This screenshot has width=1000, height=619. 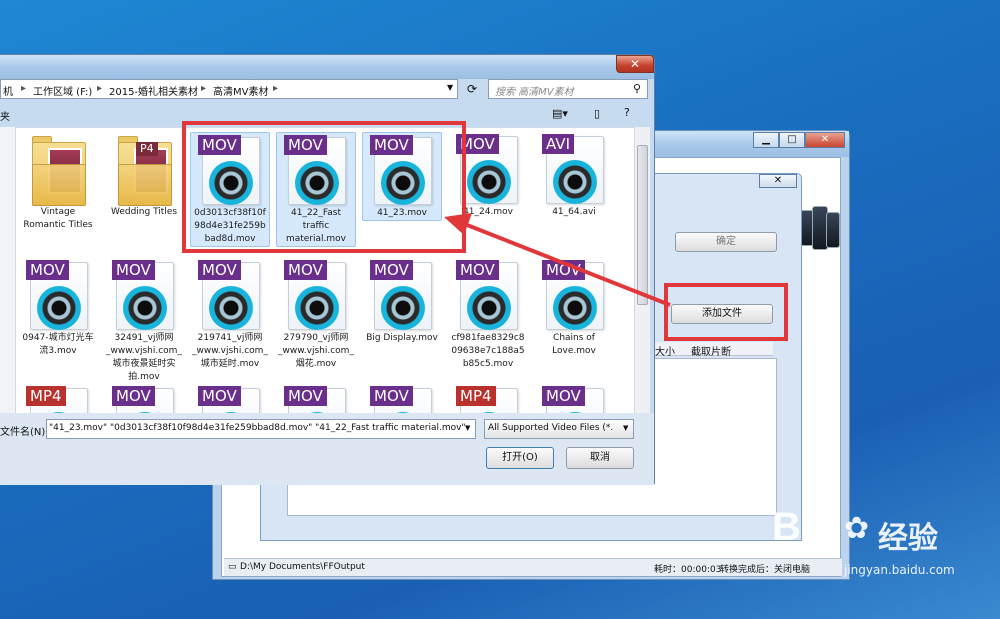 What do you see at coordinates (240, 90) in the screenshot?
I see `breadcrumb-current: 高清MV素材` at bounding box center [240, 90].